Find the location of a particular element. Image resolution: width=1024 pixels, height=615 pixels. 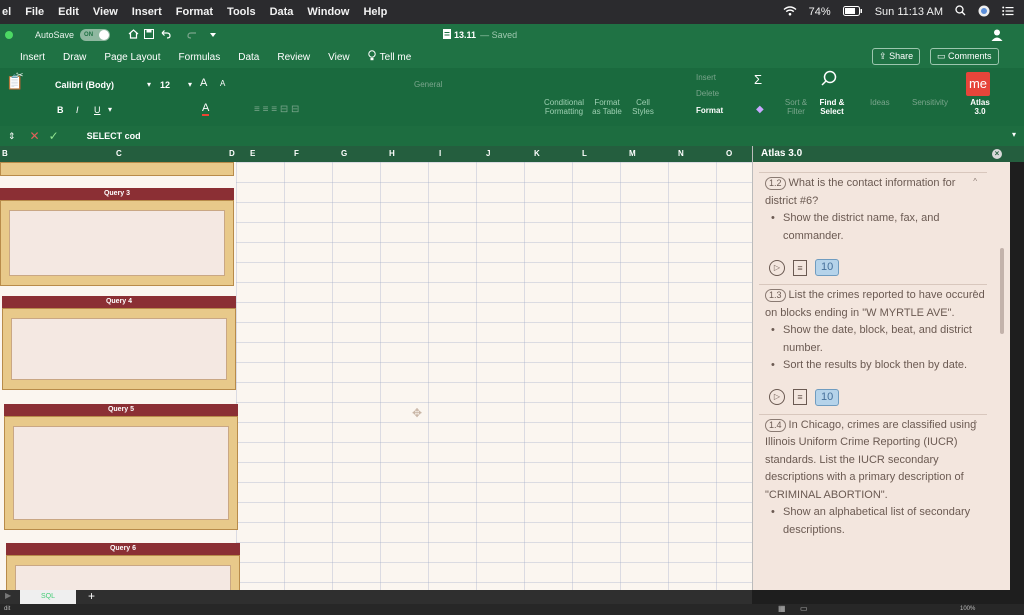

column-header: B is located at coordinates (5, 153).